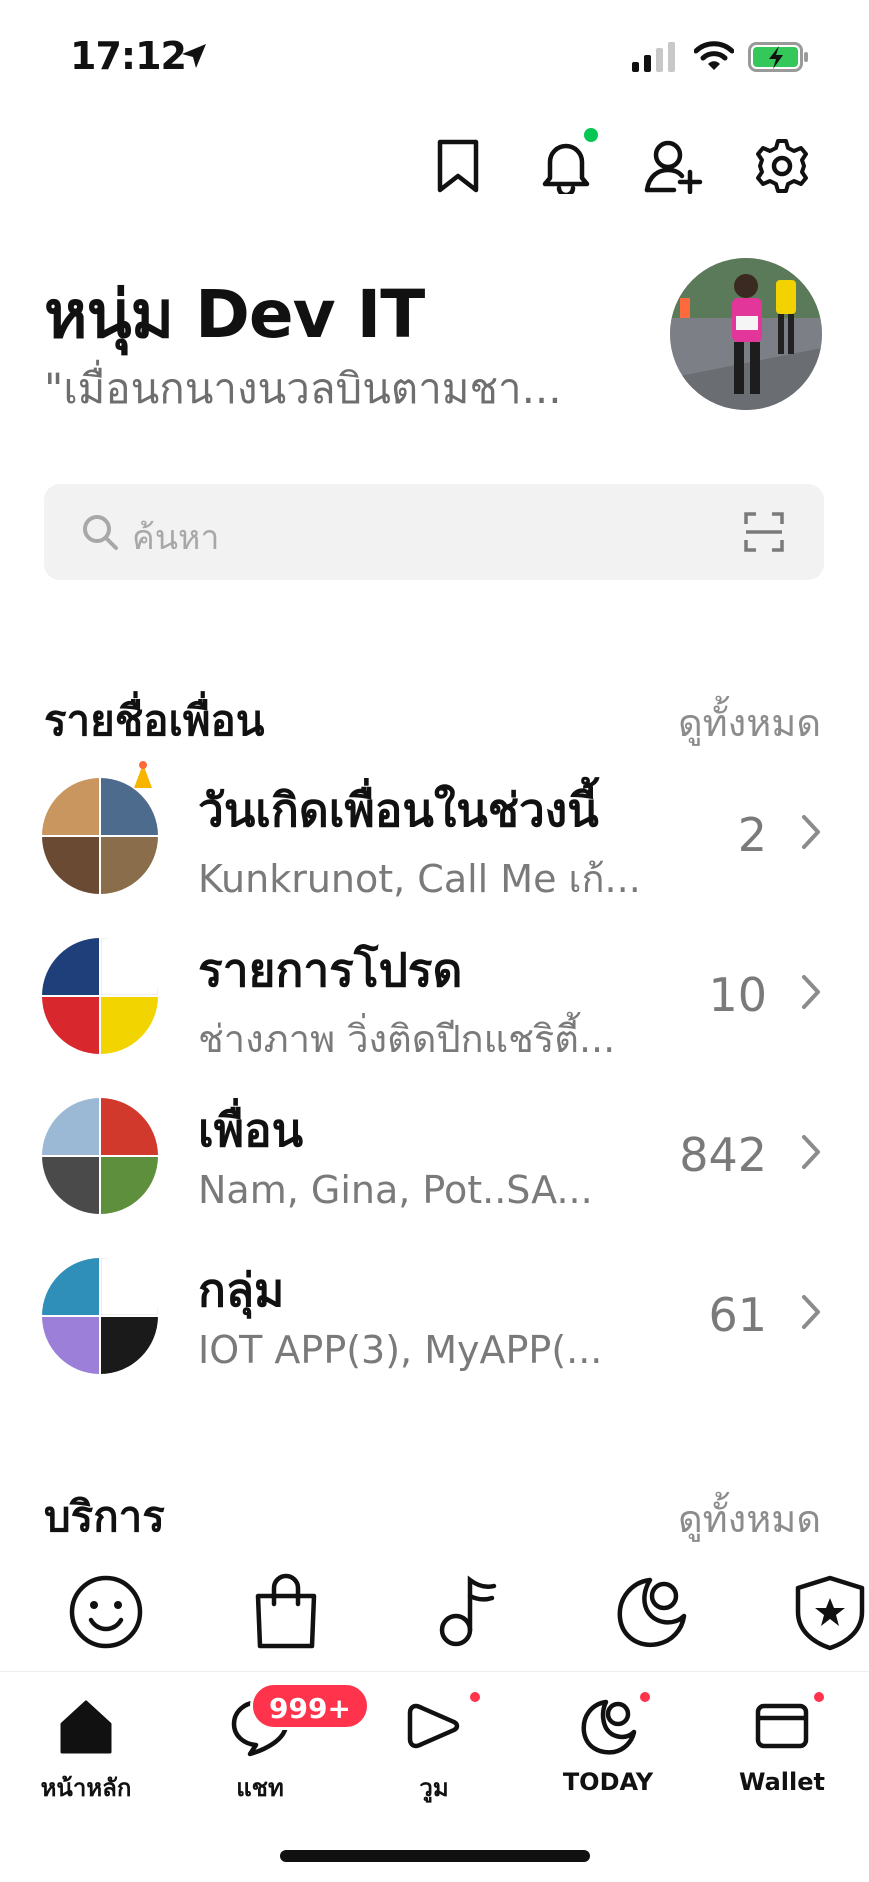 The height and width of the screenshot is (1882, 869). What do you see at coordinates (749, 722) in the screenshot?
I see `friends-see-all-link: ดูทั้งหมด` at bounding box center [749, 722].